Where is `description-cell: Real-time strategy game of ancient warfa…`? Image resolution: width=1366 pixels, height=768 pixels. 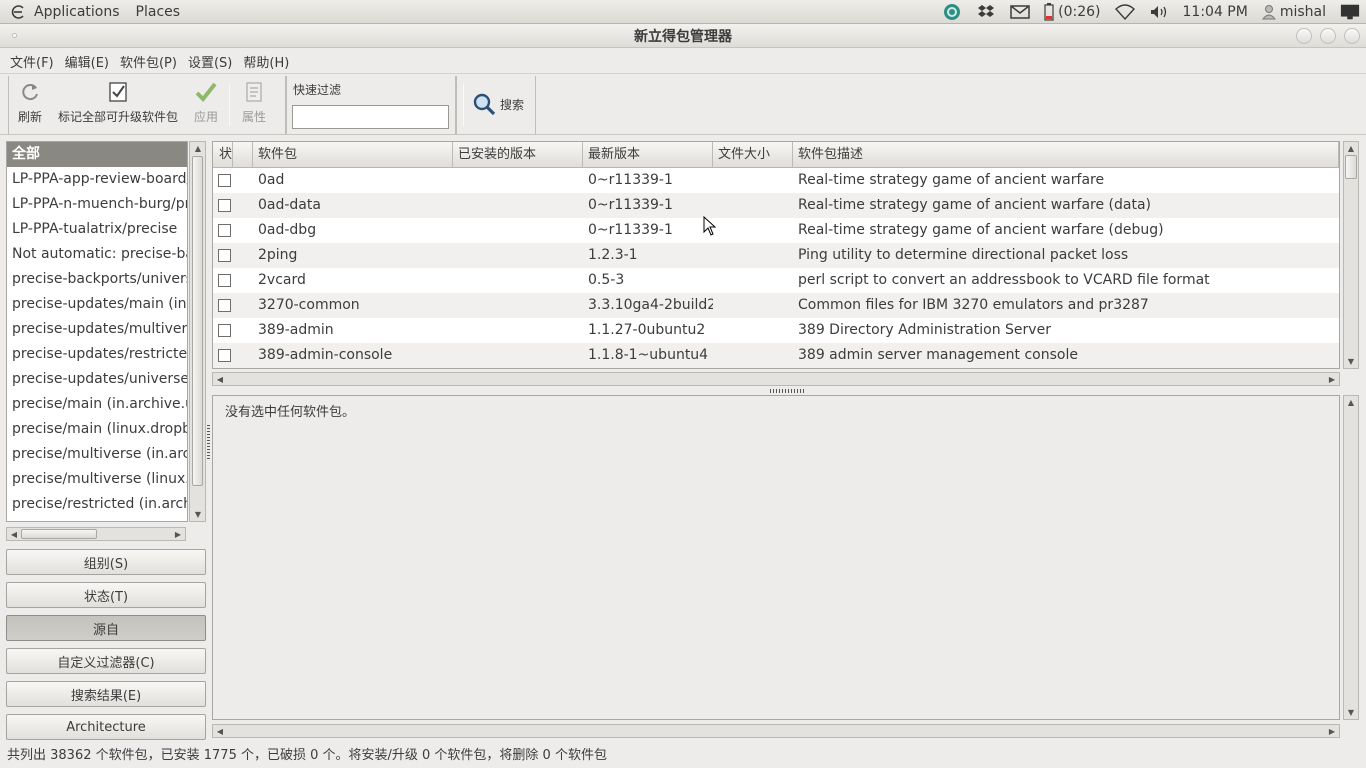 description-cell: Real-time strategy game of ancient warfa… is located at coordinates (951, 180).